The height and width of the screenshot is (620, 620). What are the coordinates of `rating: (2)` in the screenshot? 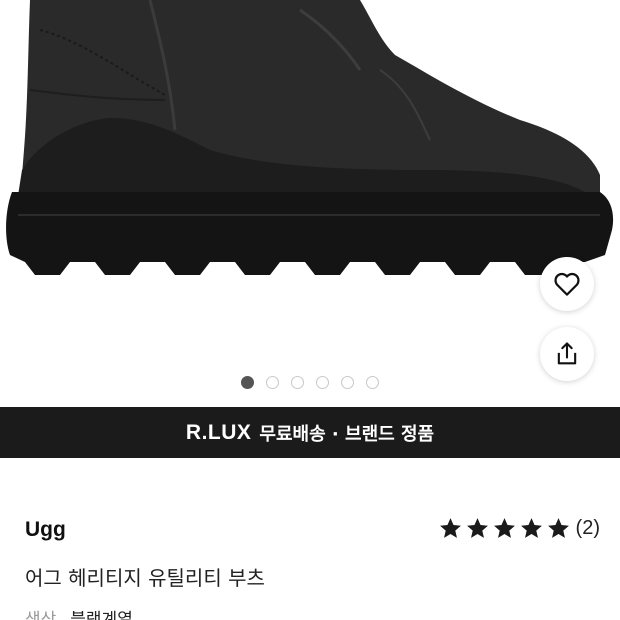 It's located at (518, 528).